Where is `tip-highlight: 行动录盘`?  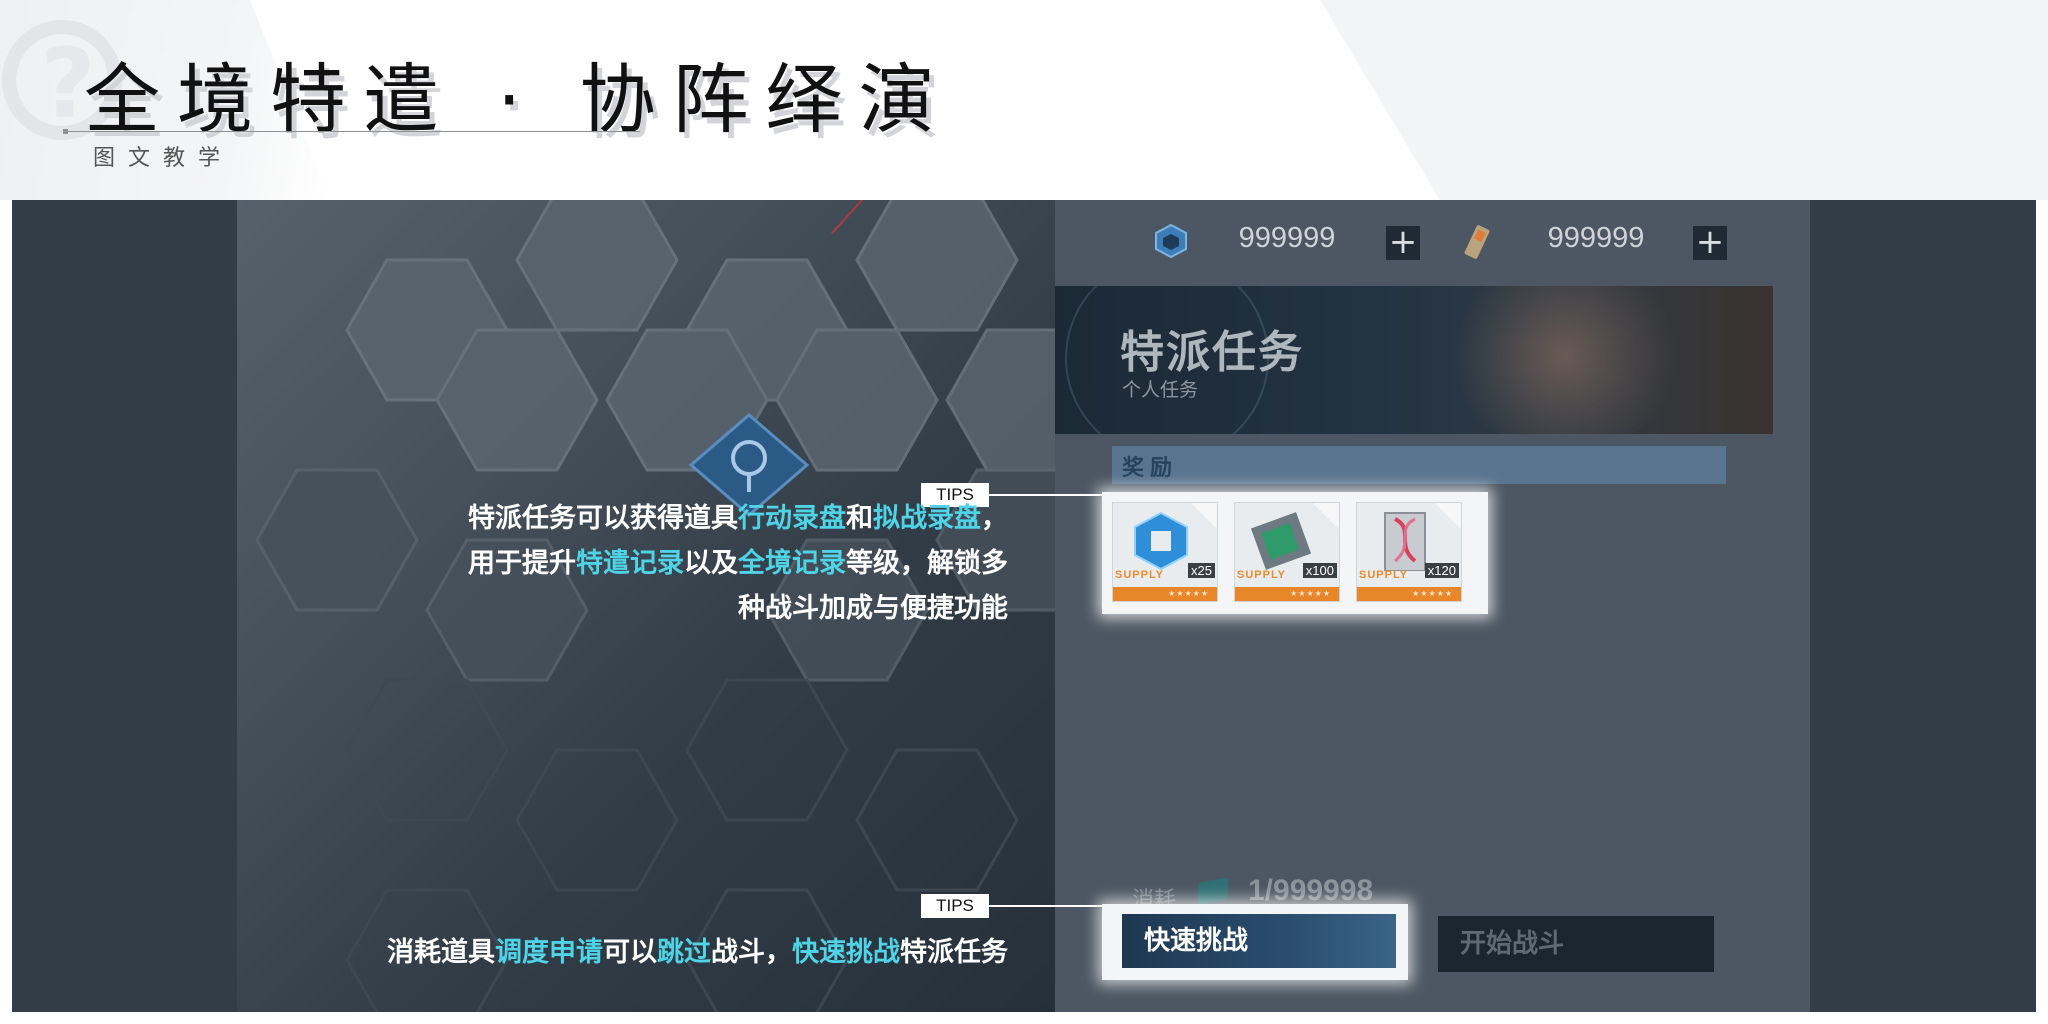 tip-highlight: 行动录盘 is located at coordinates (792, 518).